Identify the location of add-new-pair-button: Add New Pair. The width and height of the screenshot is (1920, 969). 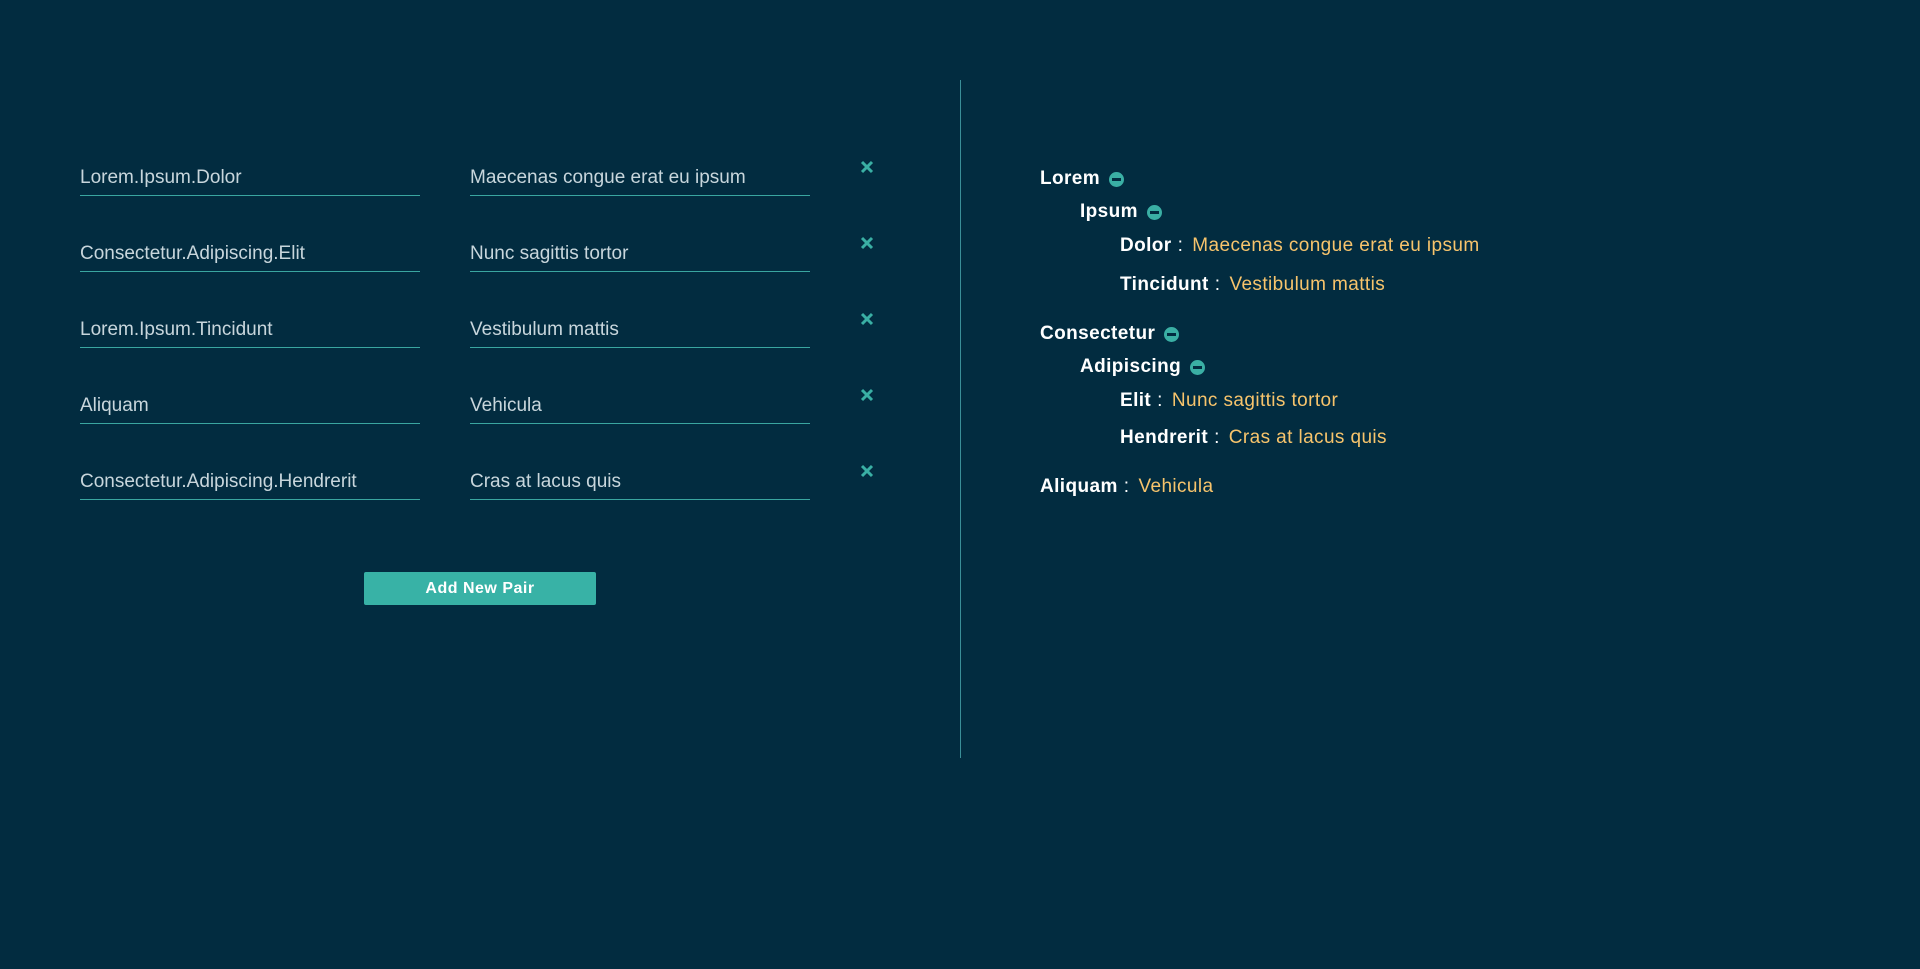
(480, 588).